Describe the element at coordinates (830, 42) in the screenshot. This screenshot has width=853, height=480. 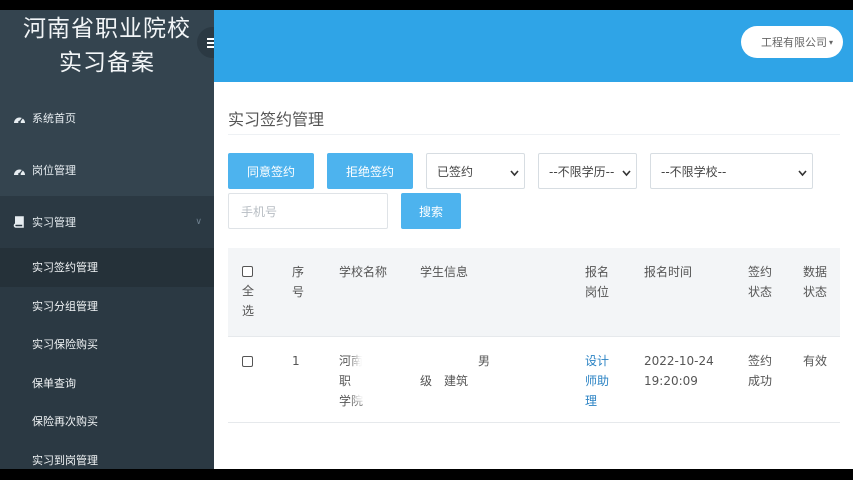
I see `caret-down-icon: ▾` at that location.